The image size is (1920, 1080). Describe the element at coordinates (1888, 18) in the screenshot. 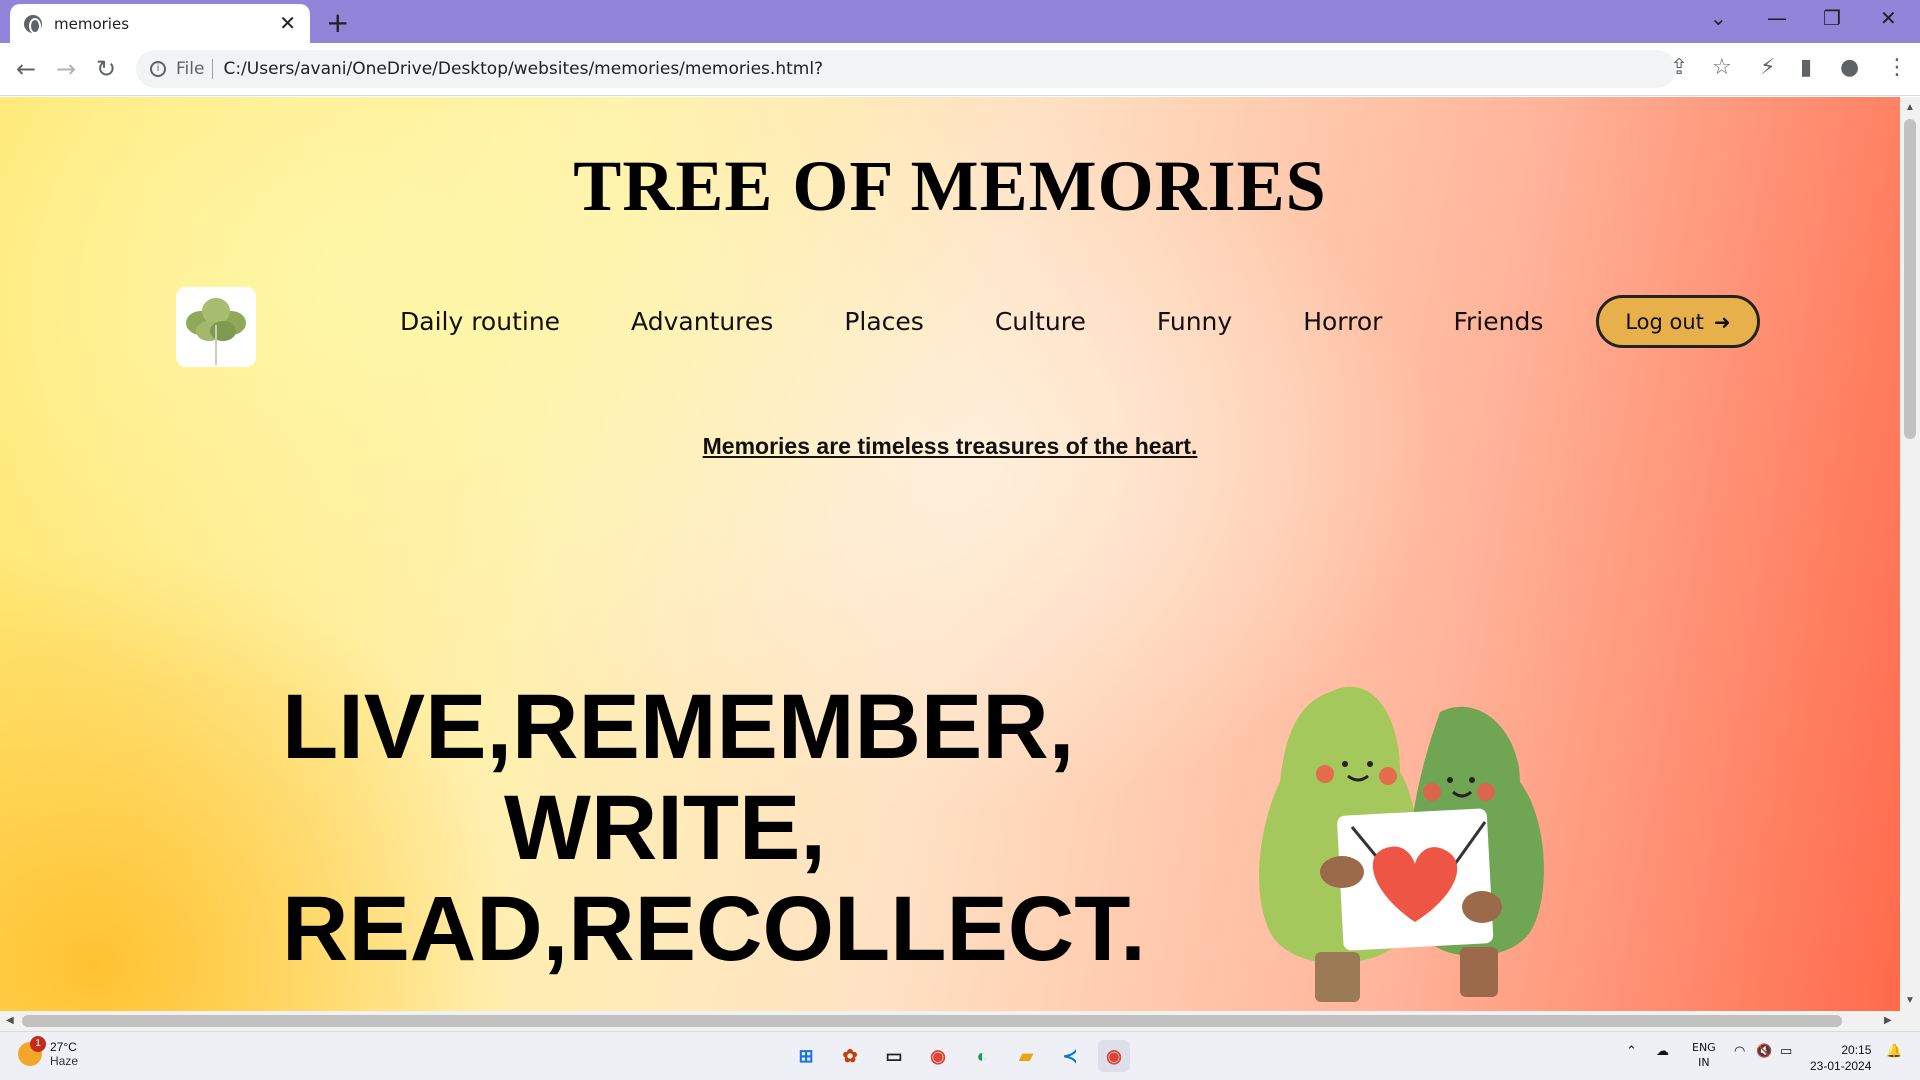

I see `window-close-icon: ✕` at that location.